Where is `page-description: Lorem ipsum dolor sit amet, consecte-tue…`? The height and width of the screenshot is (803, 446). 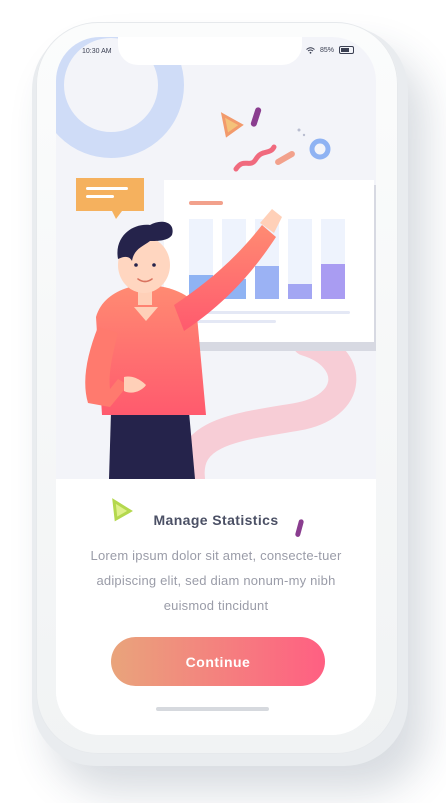 page-description: Lorem ipsum dolor sit amet, consecte-tue… is located at coordinates (216, 580).